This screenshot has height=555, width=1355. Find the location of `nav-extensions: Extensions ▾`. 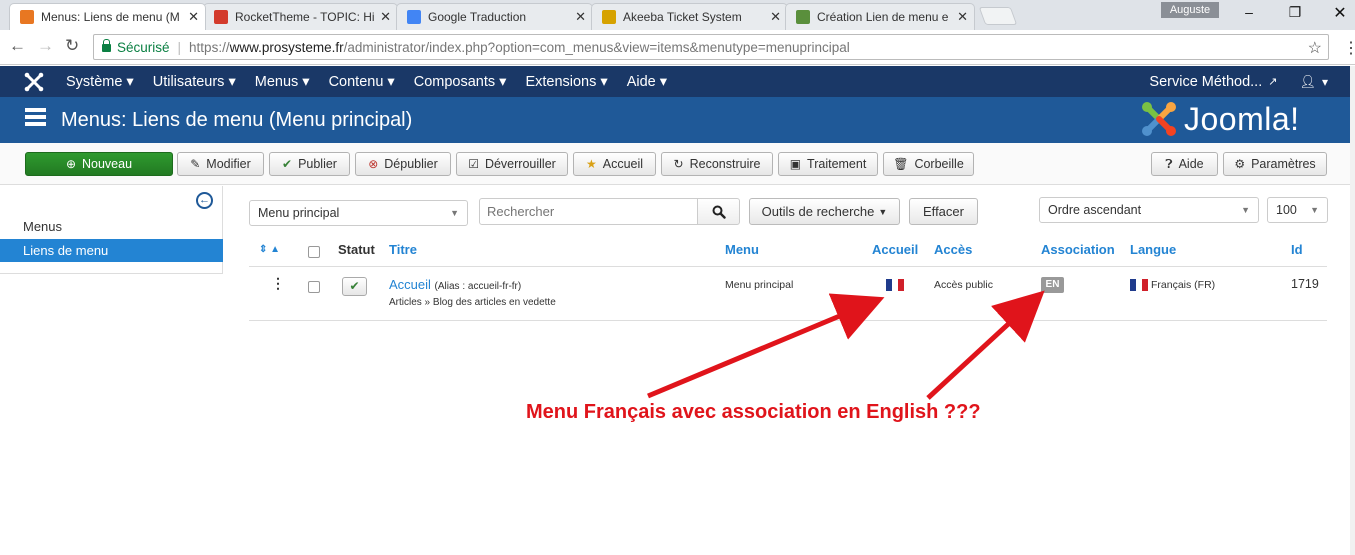

nav-extensions: Extensions ▾ is located at coordinates (566, 82).